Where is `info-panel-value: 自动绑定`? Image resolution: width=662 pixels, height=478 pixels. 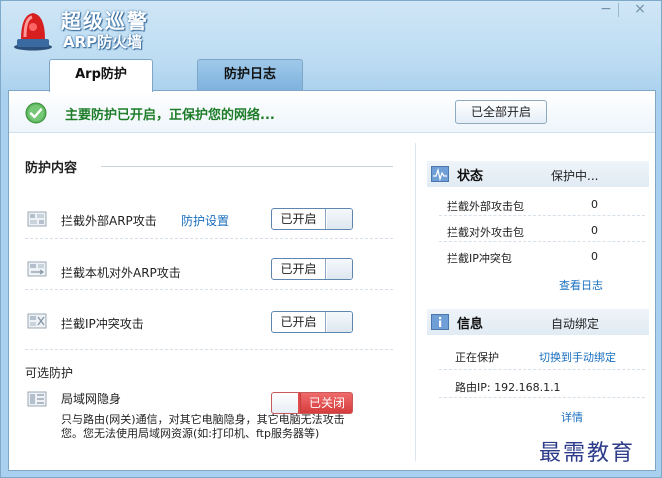
info-panel-value: 自动绑定 is located at coordinates (575, 324).